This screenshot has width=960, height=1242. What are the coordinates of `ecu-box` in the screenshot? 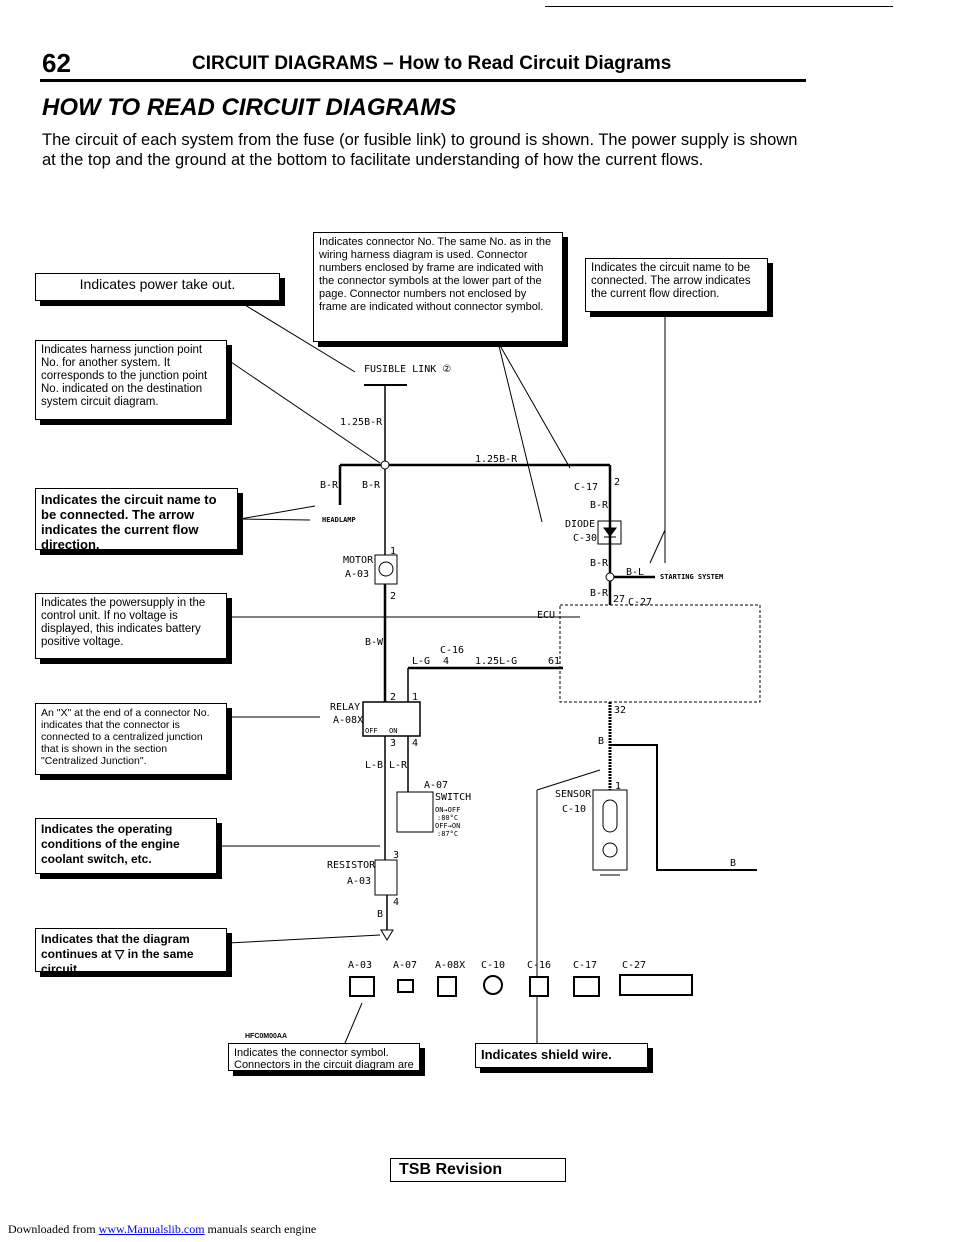 It's located at (660, 653).